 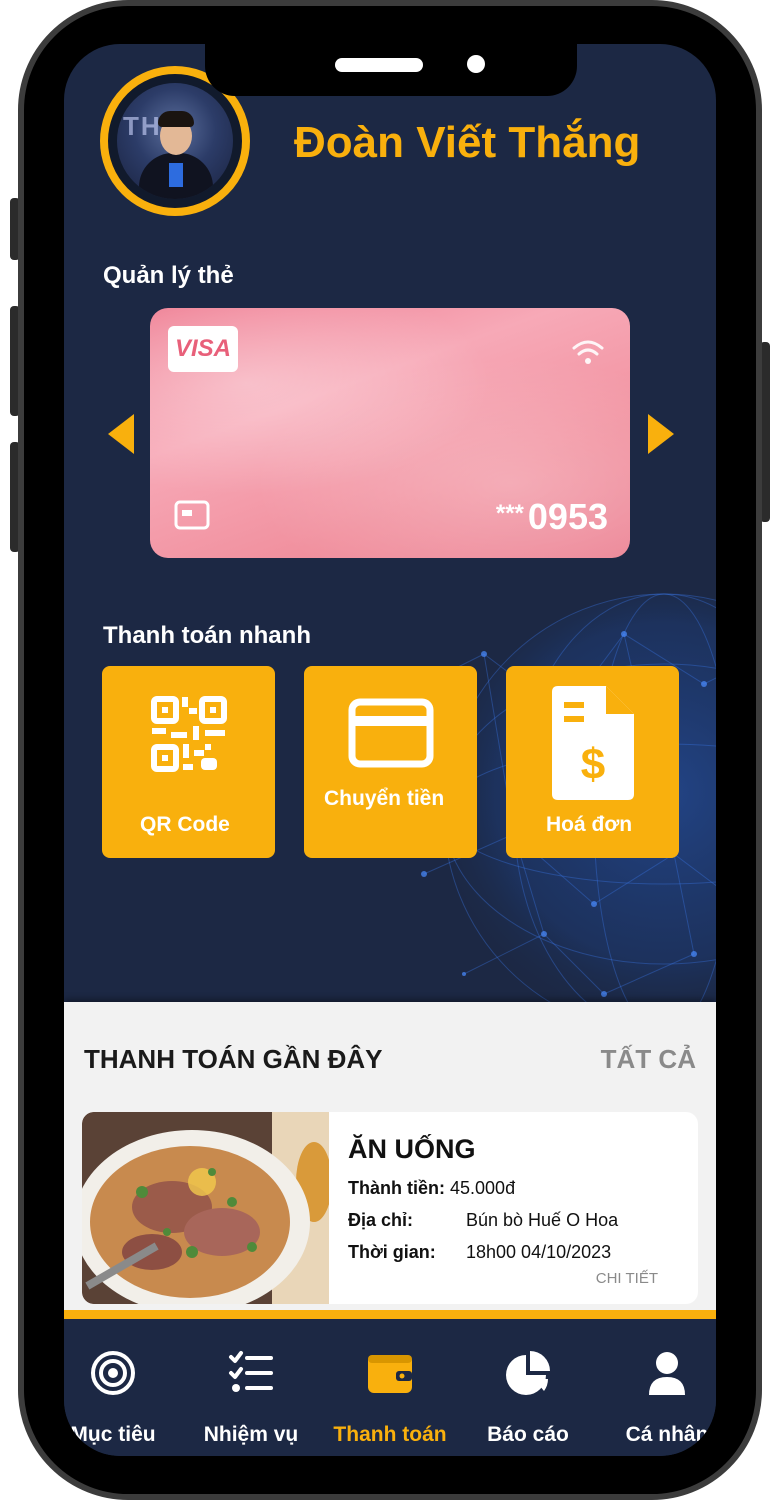 I want to click on speaker-grille, so click(x=379, y=65).